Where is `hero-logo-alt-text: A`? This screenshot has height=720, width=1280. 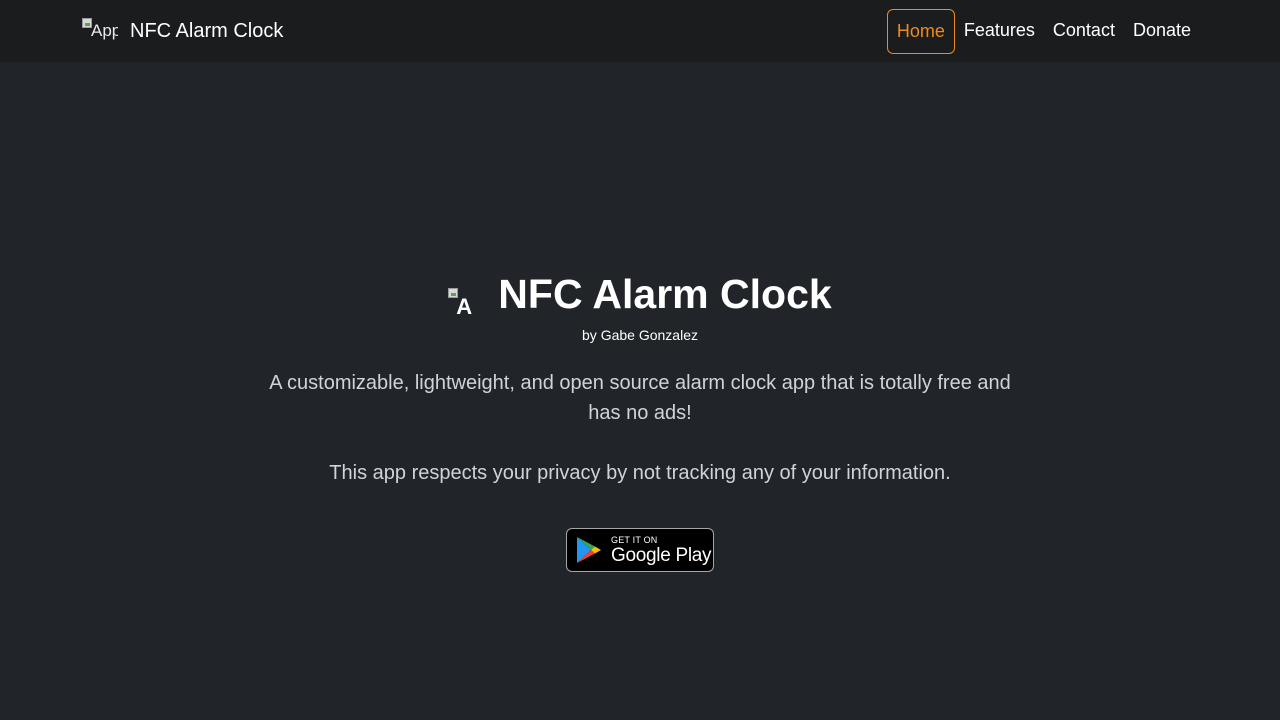 hero-logo-alt-text: A is located at coordinates (464, 304).